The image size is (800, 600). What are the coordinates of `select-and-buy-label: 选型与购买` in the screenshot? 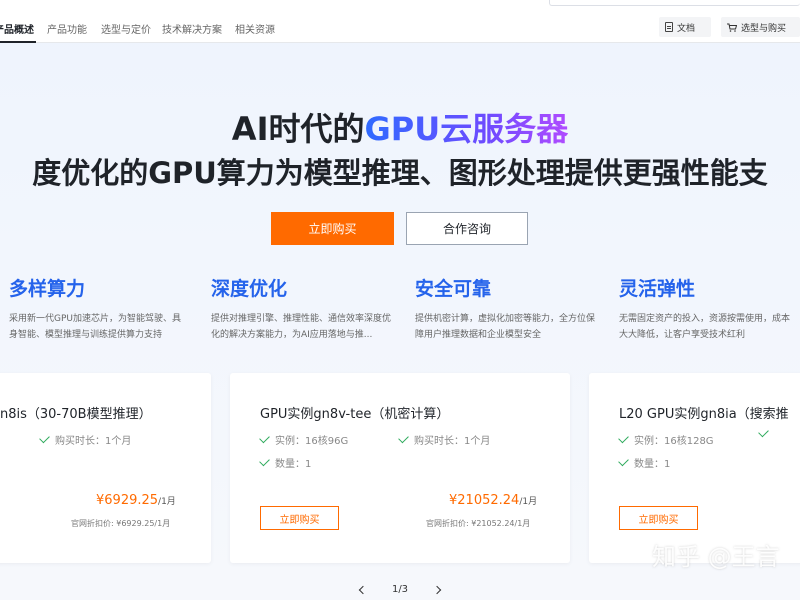 It's located at (764, 28).